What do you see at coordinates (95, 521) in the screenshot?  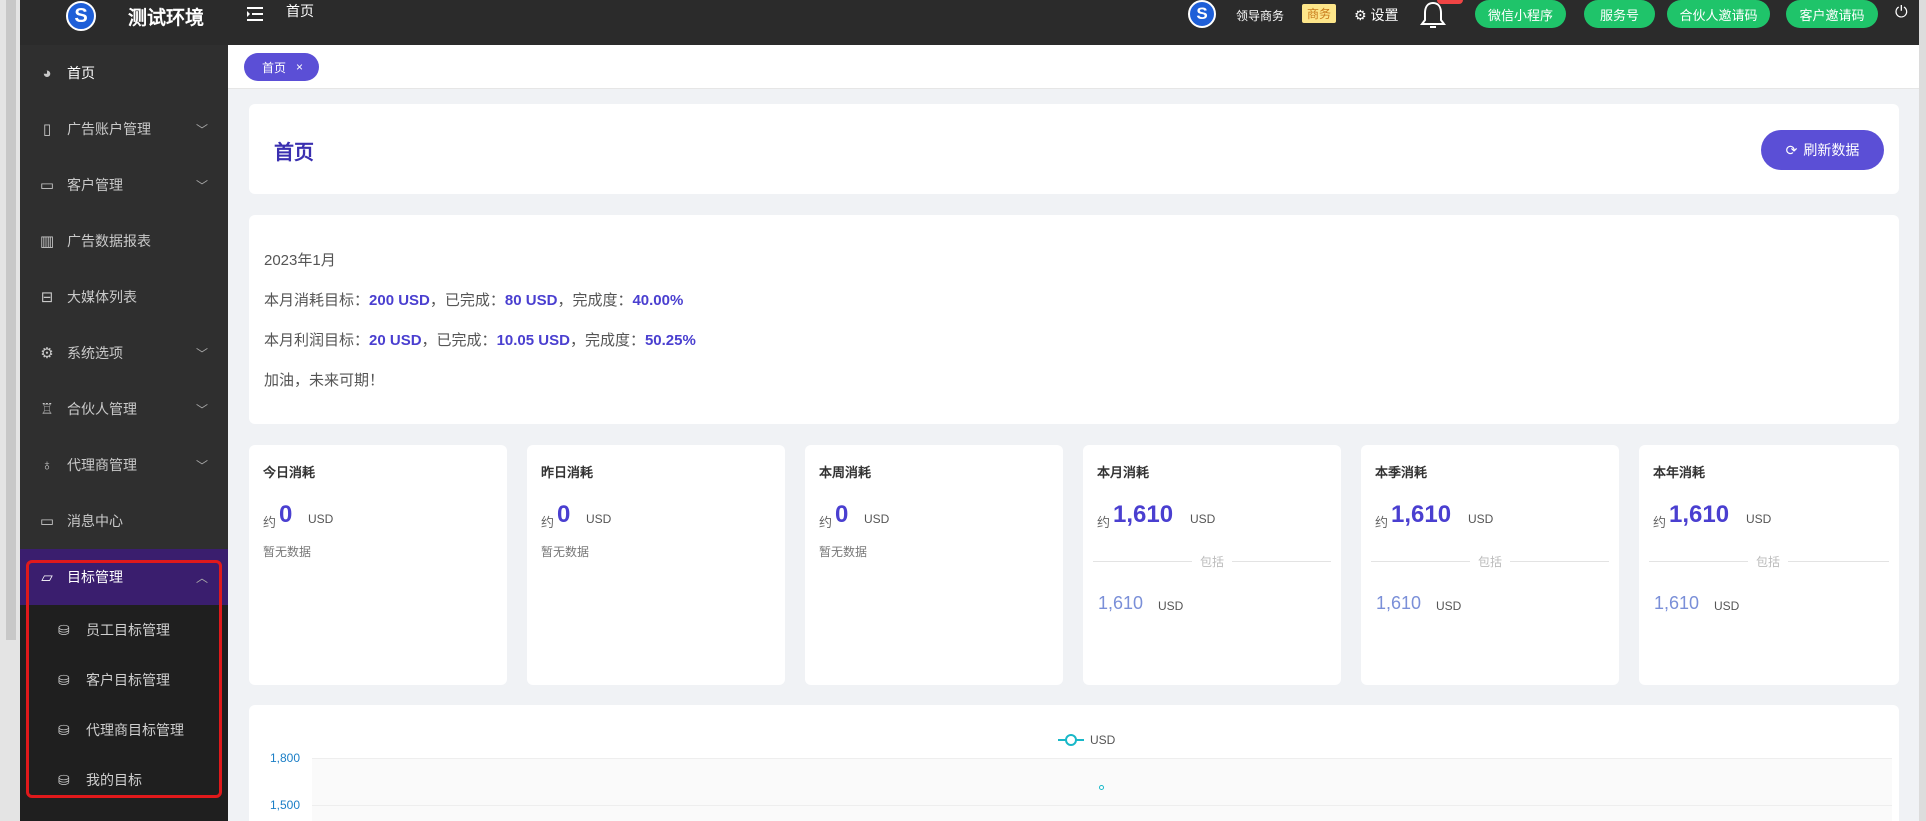 I see `sidebar-item-label: 消息中心` at bounding box center [95, 521].